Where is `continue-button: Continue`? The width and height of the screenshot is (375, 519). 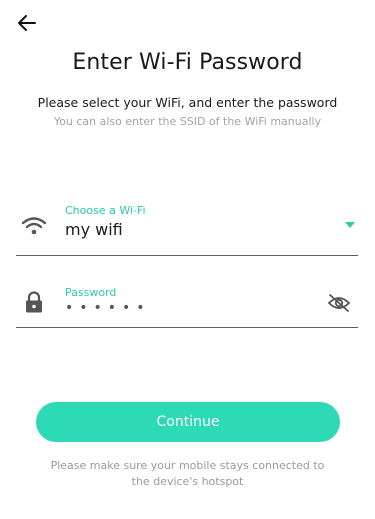 continue-button: Continue is located at coordinates (188, 422).